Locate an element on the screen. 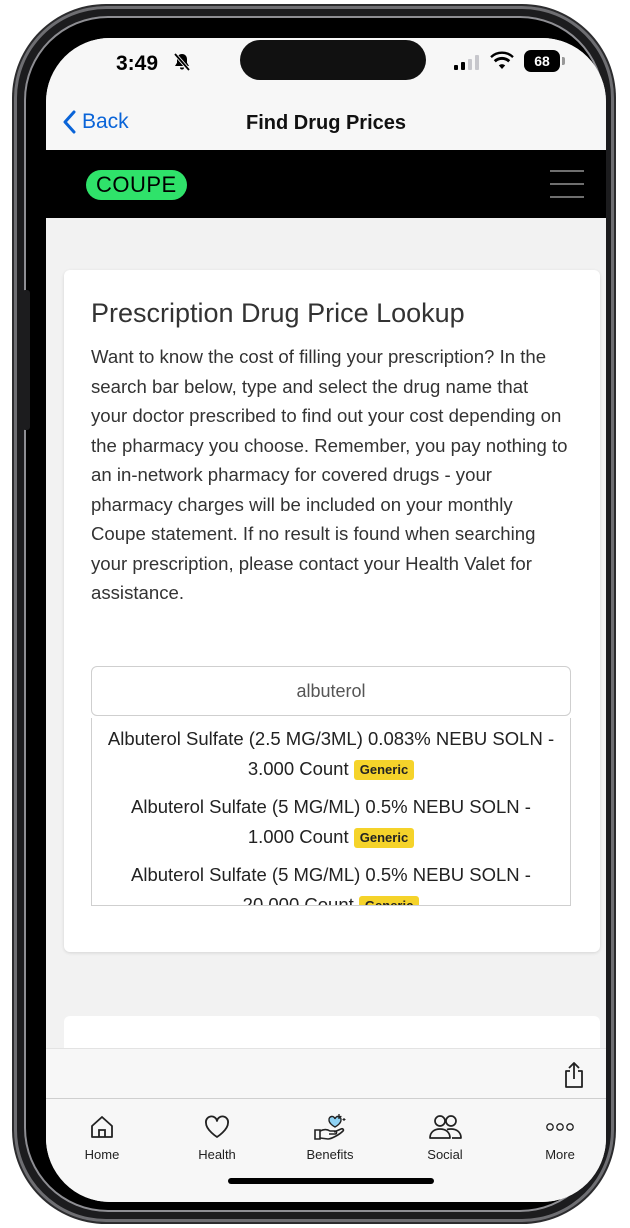 Image resolution: width=630 pixels, height=1228 pixels. battery-tip is located at coordinates (563, 61).